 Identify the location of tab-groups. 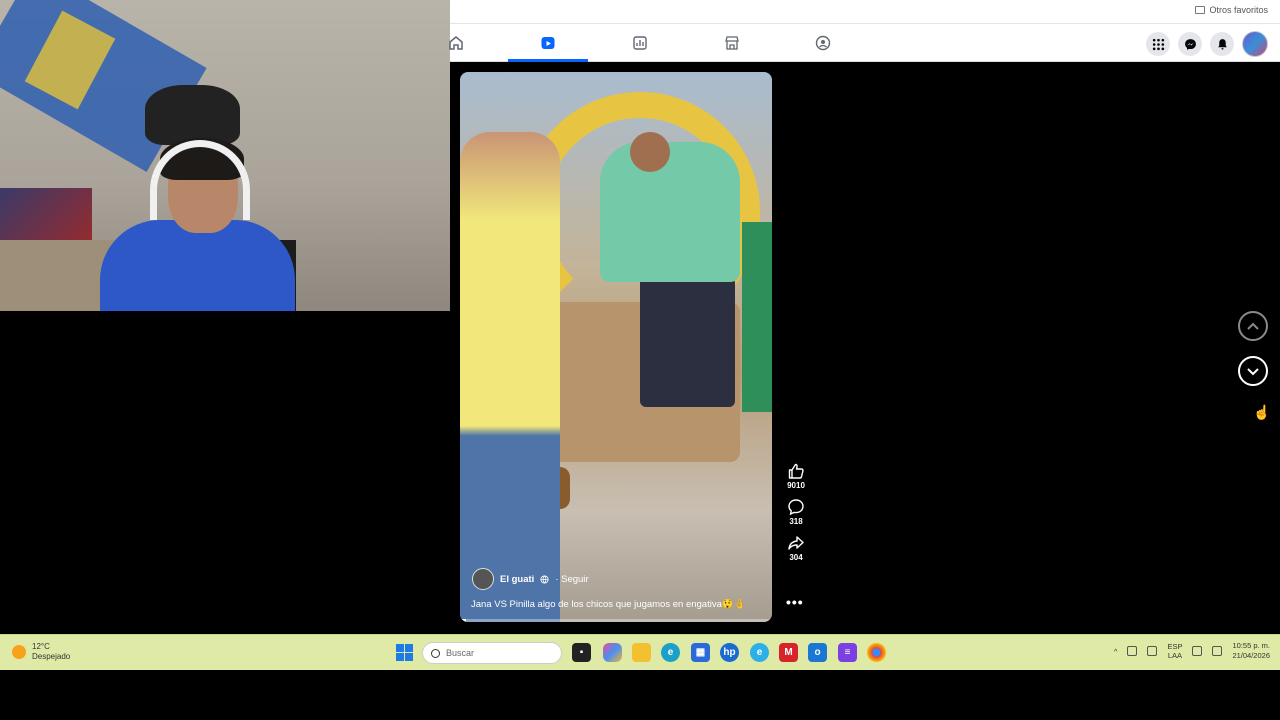
(823, 43).